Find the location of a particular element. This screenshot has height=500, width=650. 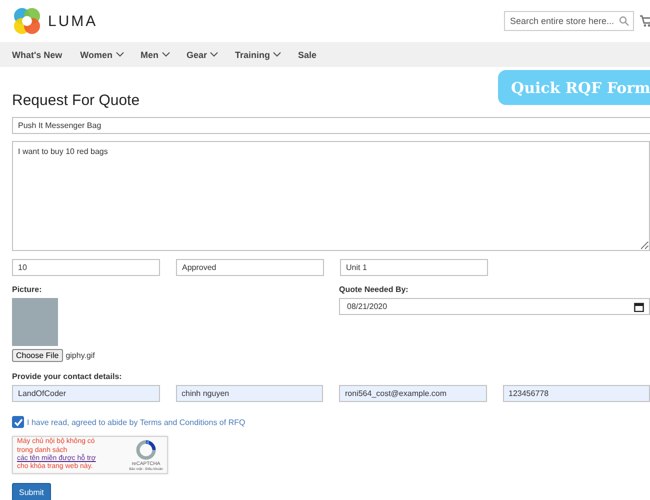

photo-placeholder is located at coordinates (35, 322).